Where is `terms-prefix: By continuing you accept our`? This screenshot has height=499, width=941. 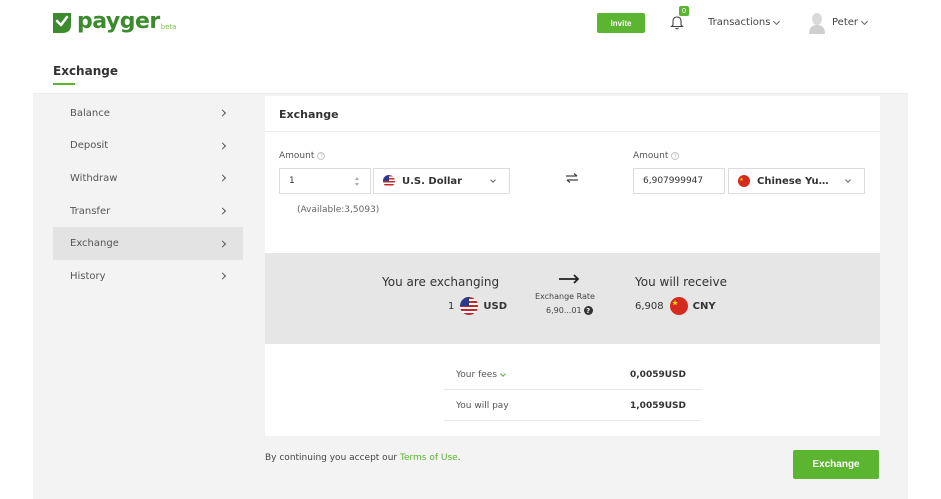
terms-prefix: By continuing you accept our is located at coordinates (331, 458).